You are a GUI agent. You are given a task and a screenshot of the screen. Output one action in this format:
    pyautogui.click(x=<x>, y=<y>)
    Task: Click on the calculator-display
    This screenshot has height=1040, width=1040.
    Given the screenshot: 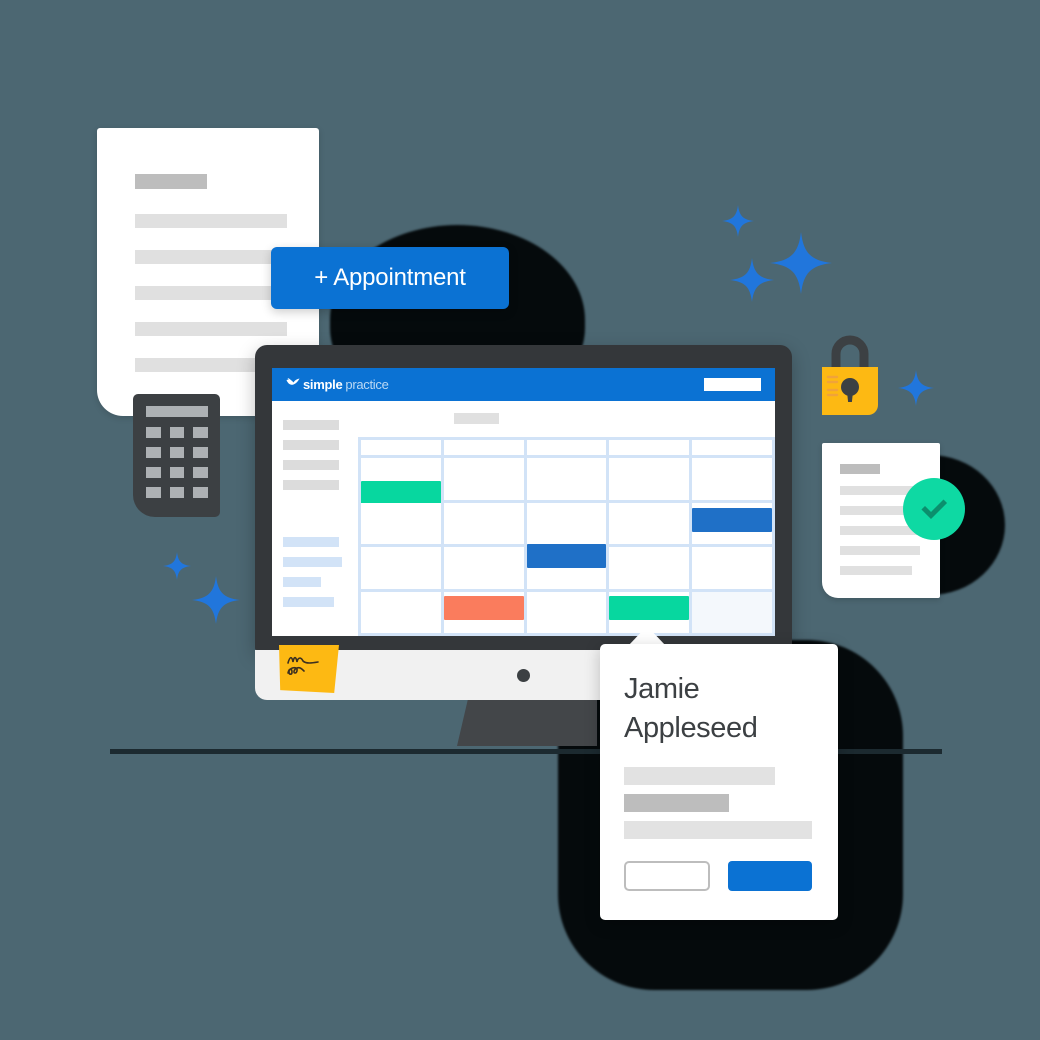 What is the action you would take?
    pyautogui.click(x=177, y=411)
    